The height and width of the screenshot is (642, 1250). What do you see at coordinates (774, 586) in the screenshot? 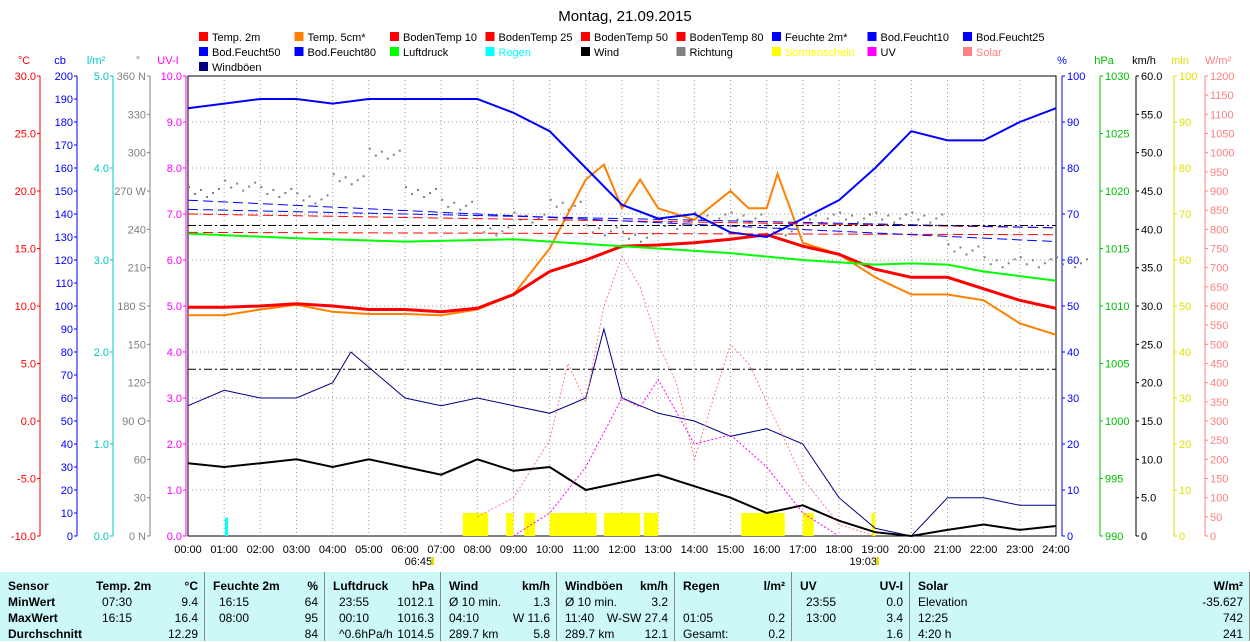
I see `table-cell: l/m²` at bounding box center [774, 586].